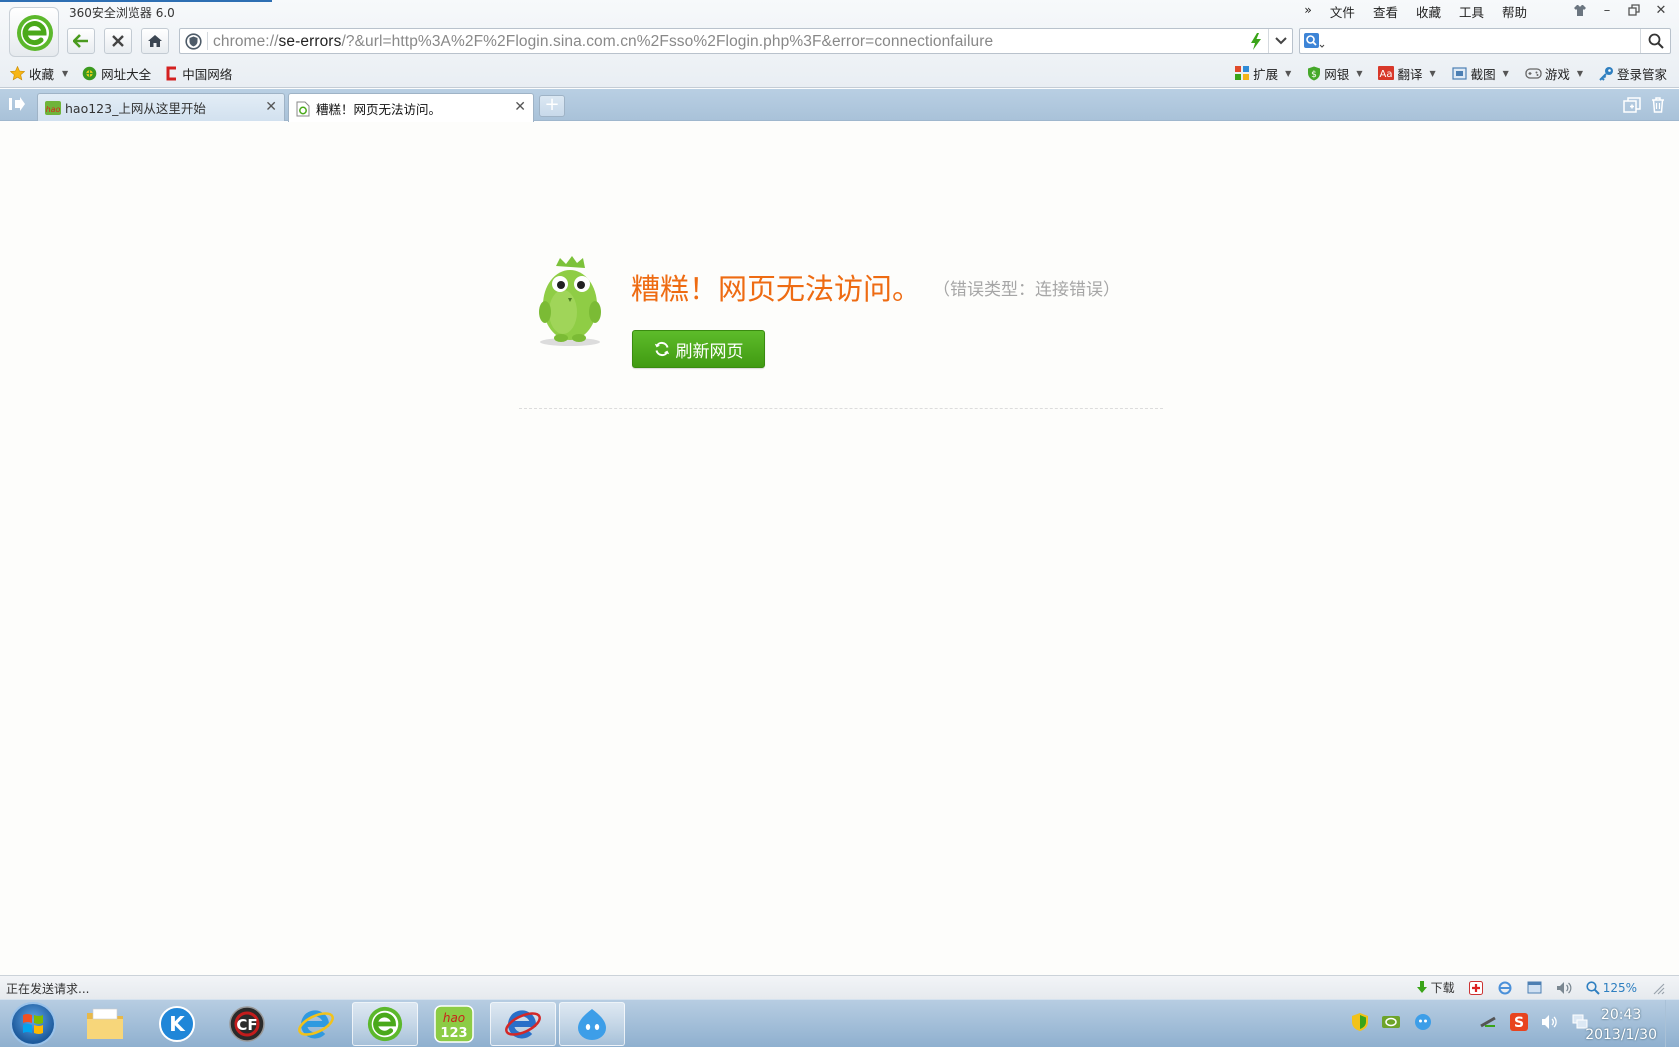 This screenshot has width=1679, height=1047. I want to click on bookmark-url-directory: 网址大全, so click(116, 73).